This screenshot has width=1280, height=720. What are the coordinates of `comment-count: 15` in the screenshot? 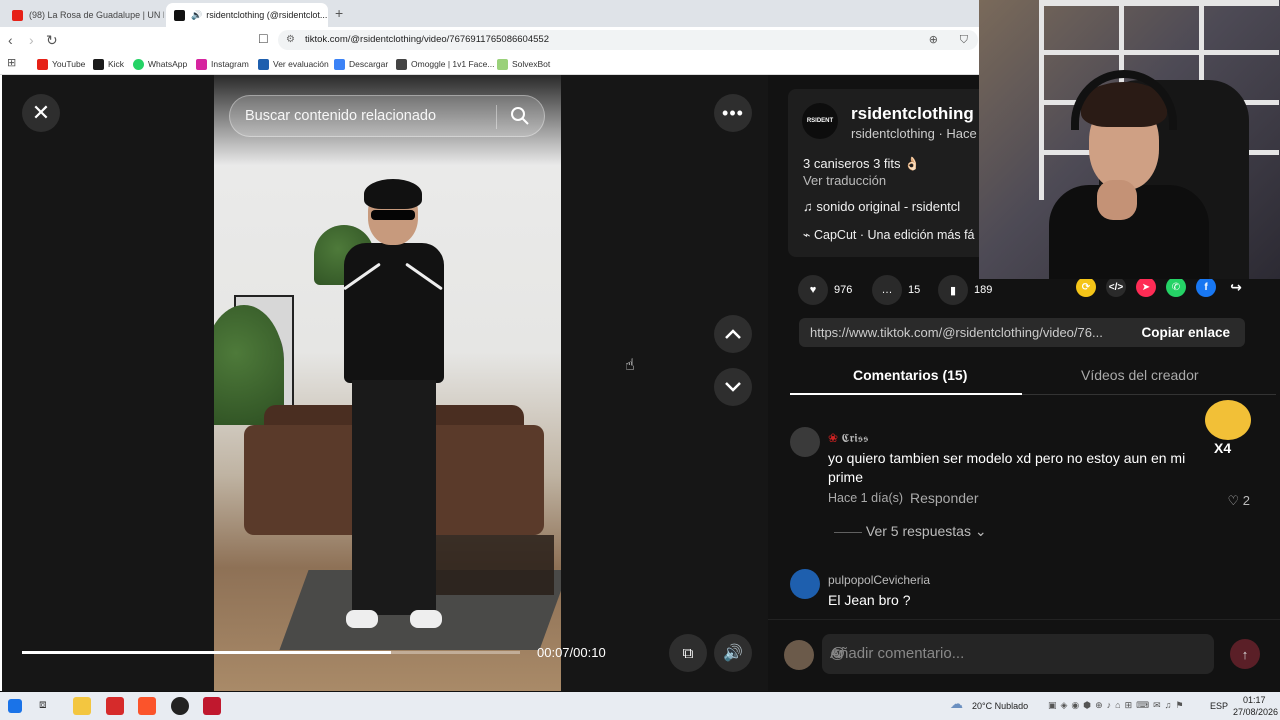 It's located at (914, 290).